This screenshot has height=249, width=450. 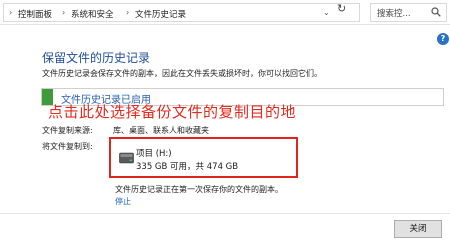 What do you see at coordinates (225, 213) in the screenshot?
I see `divider` at bounding box center [225, 213].